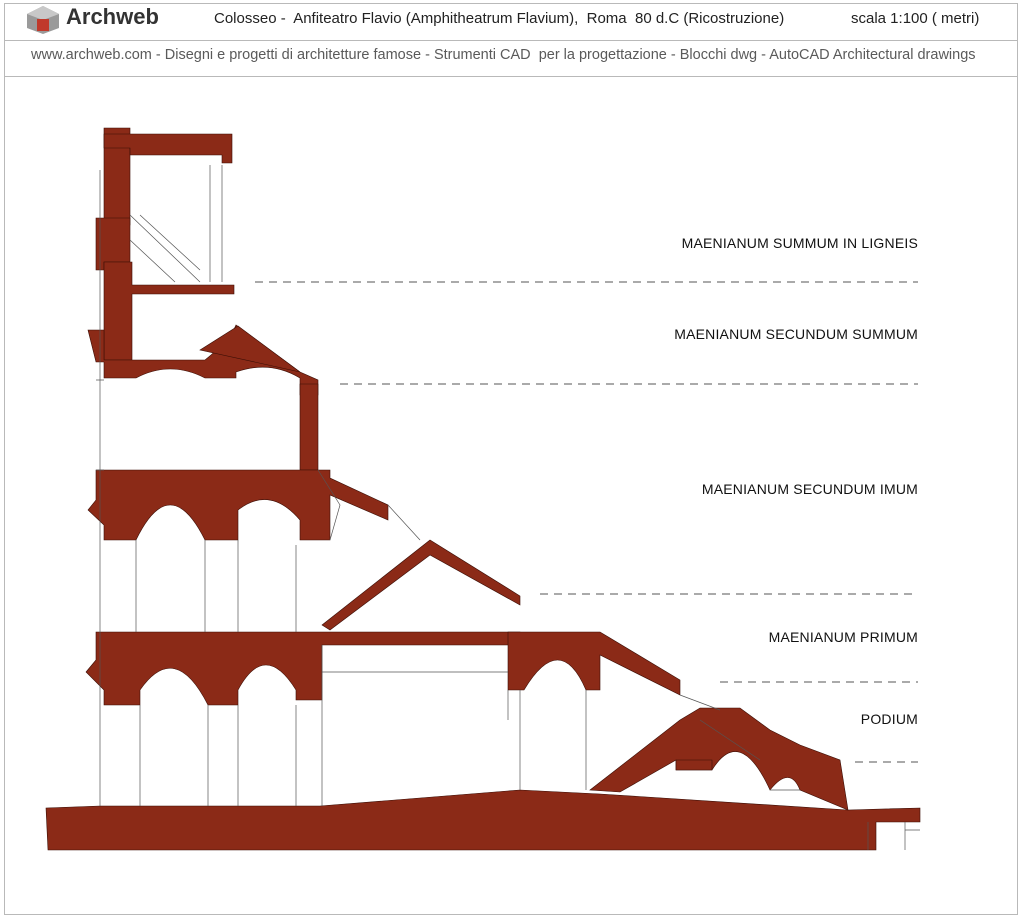 Image resolution: width=1024 pixels, height=920 pixels. What do you see at coordinates (889, 719) in the screenshot?
I see `level-label-podium: PODIUM` at bounding box center [889, 719].